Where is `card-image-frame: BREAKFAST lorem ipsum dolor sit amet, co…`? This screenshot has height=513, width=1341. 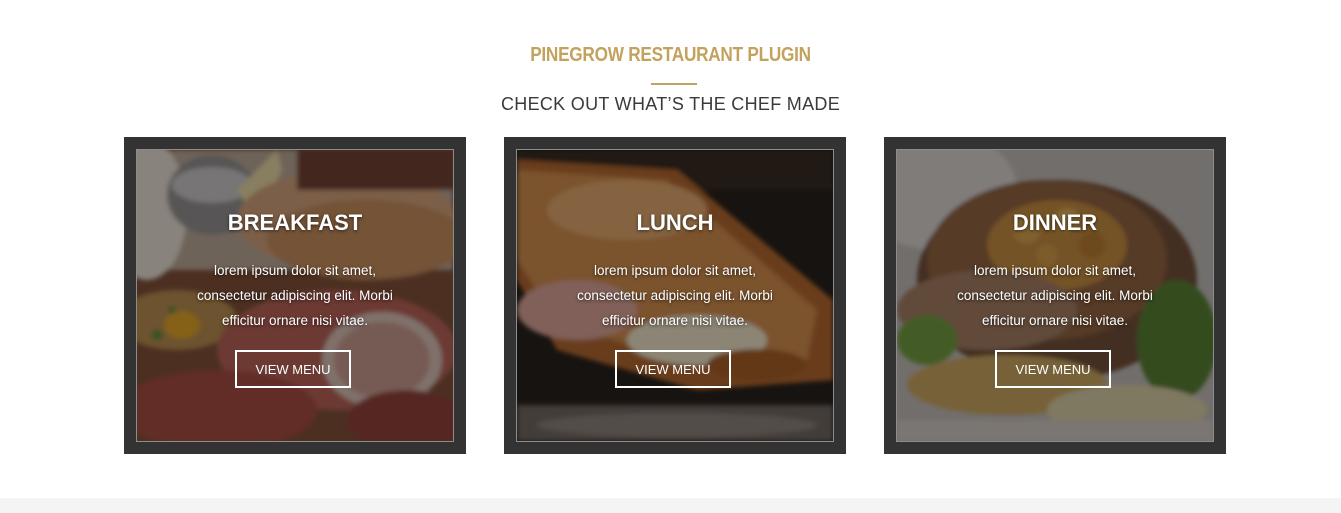 card-image-frame: BREAKFAST lorem ipsum dolor sit amet, co… is located at coordinates (295, 295).